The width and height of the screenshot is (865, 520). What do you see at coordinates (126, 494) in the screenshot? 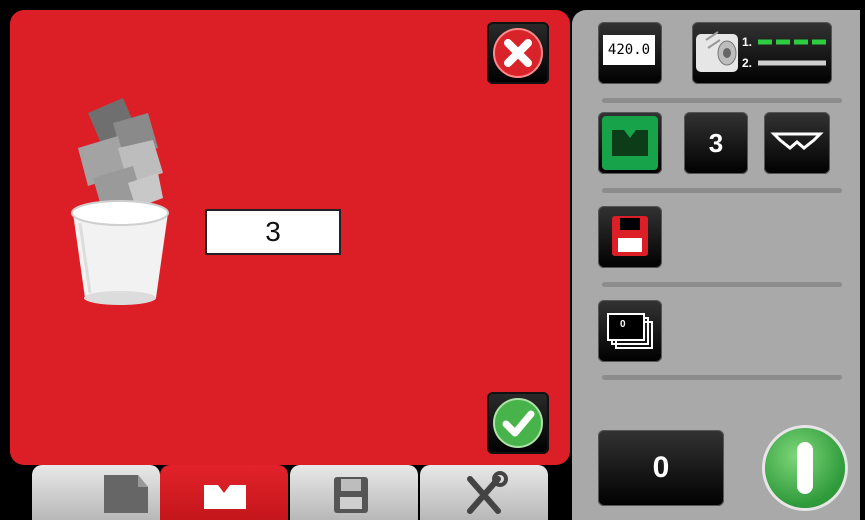
I see `document-icon` at bounding box center [126, 494].